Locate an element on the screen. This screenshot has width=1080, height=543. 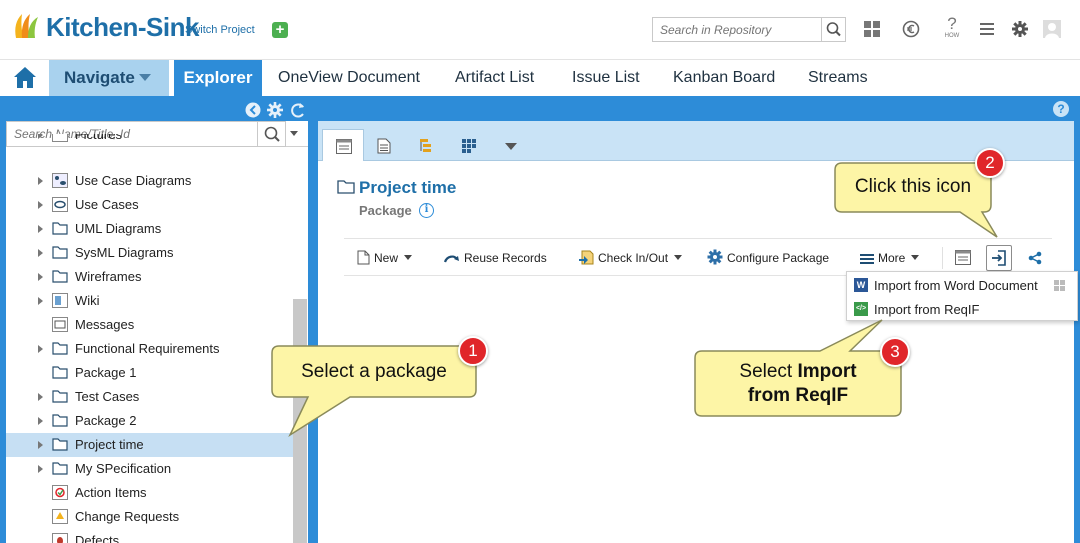
callout-number-2: 2 is located at coordinates (990, 163).